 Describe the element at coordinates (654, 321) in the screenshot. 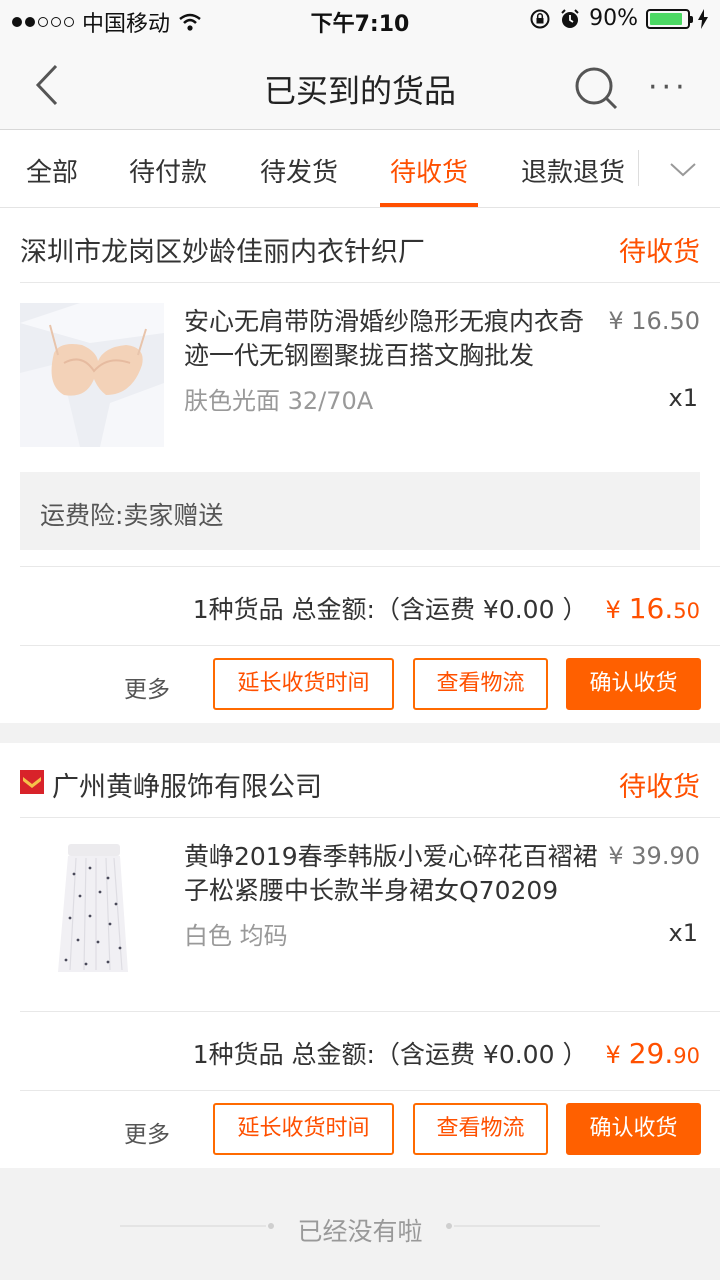

I see `product-price: ¥ 16.50` at that location.